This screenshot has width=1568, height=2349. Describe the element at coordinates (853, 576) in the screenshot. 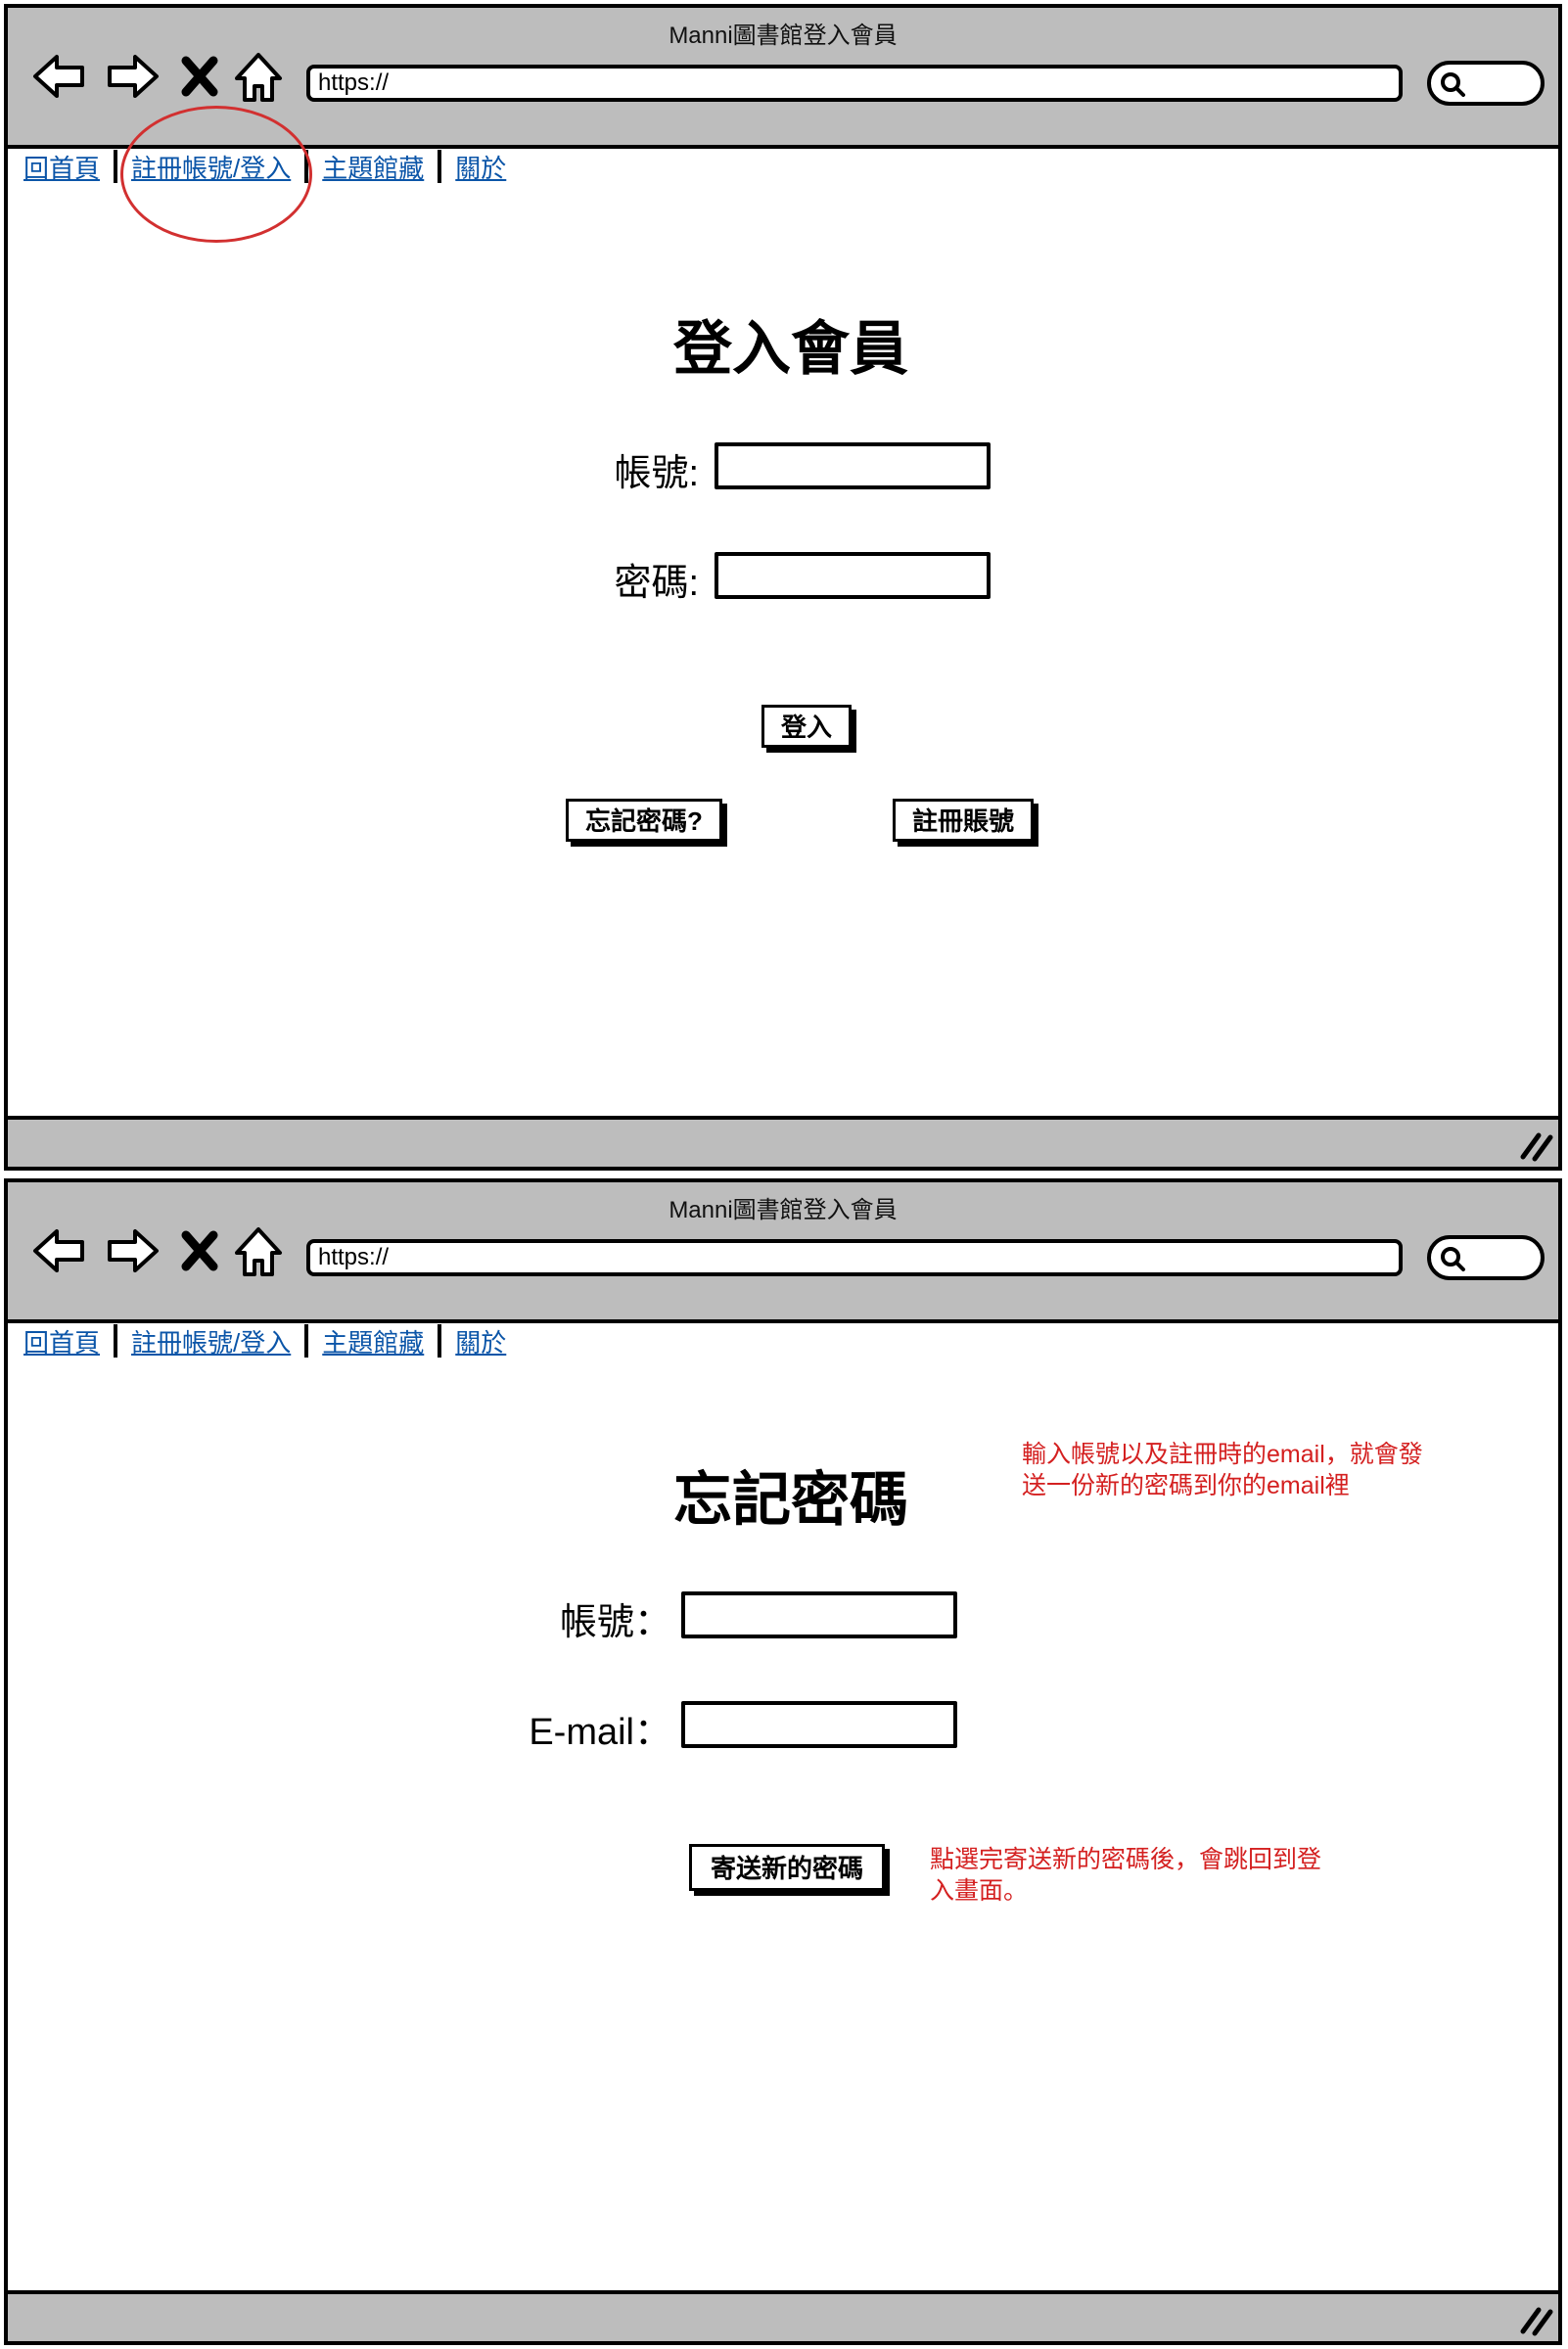

I see `password-input` at that location.